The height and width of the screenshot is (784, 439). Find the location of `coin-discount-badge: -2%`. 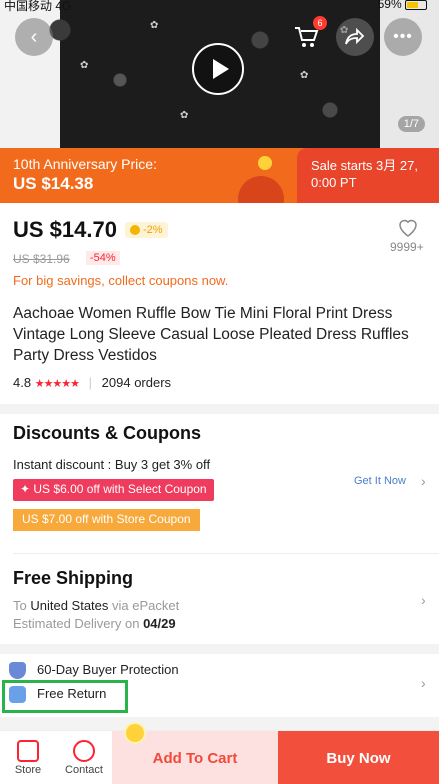

coin-discount-badge: -2% is located at coordinates (146, 230).